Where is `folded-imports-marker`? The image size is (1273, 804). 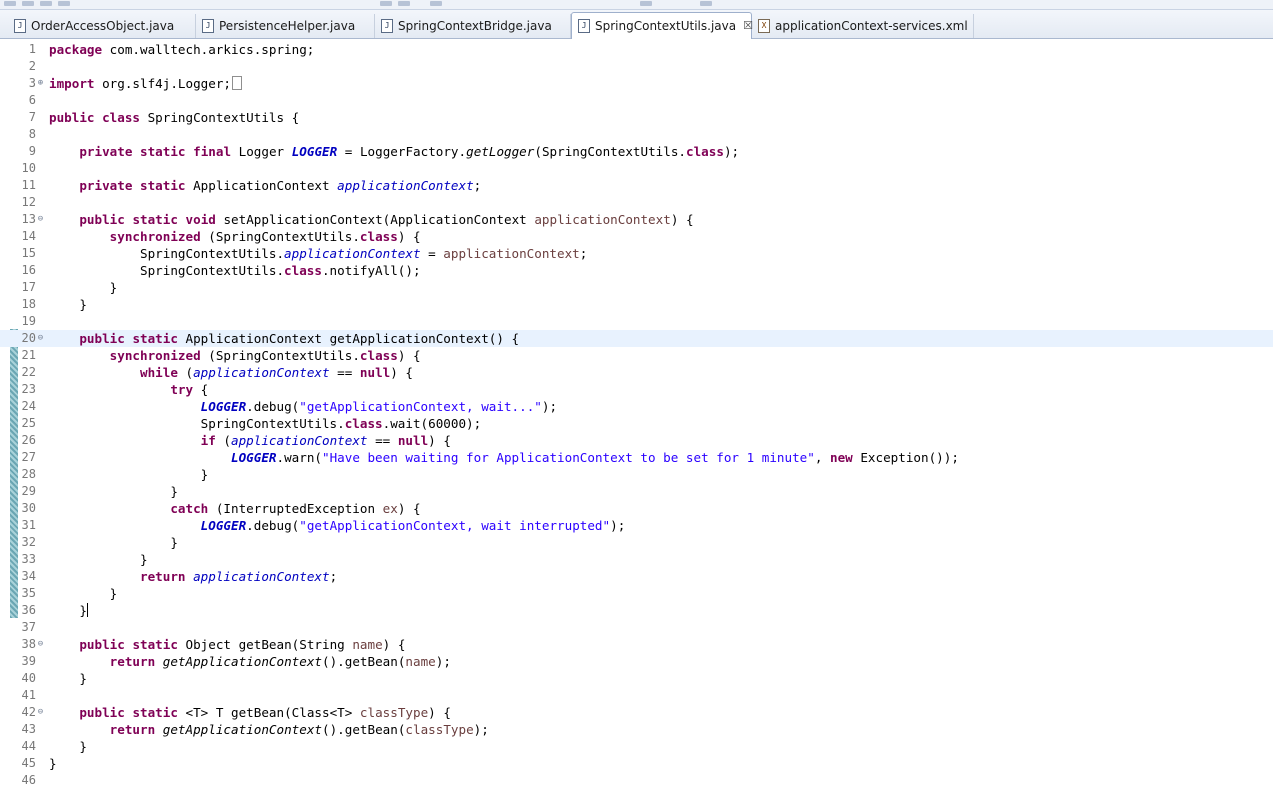 folded-imports-marker is located at coordinates (236, 83).